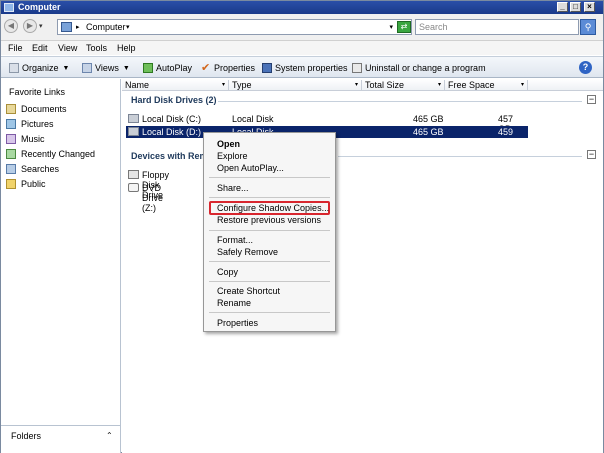 The height and width of the screenshot is (453, 604). I want to click on menu-item-open: Open, so click(228, 144).